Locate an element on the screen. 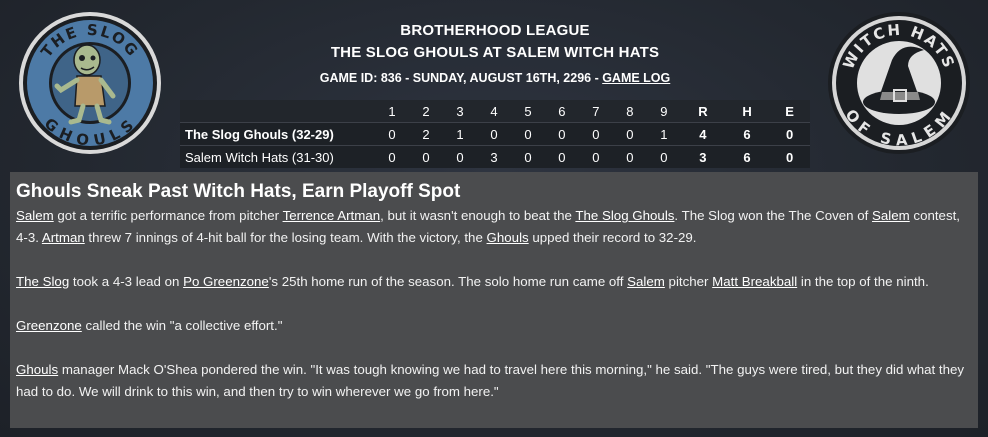  inning-score: 3 is located at coordinates (494, 157).